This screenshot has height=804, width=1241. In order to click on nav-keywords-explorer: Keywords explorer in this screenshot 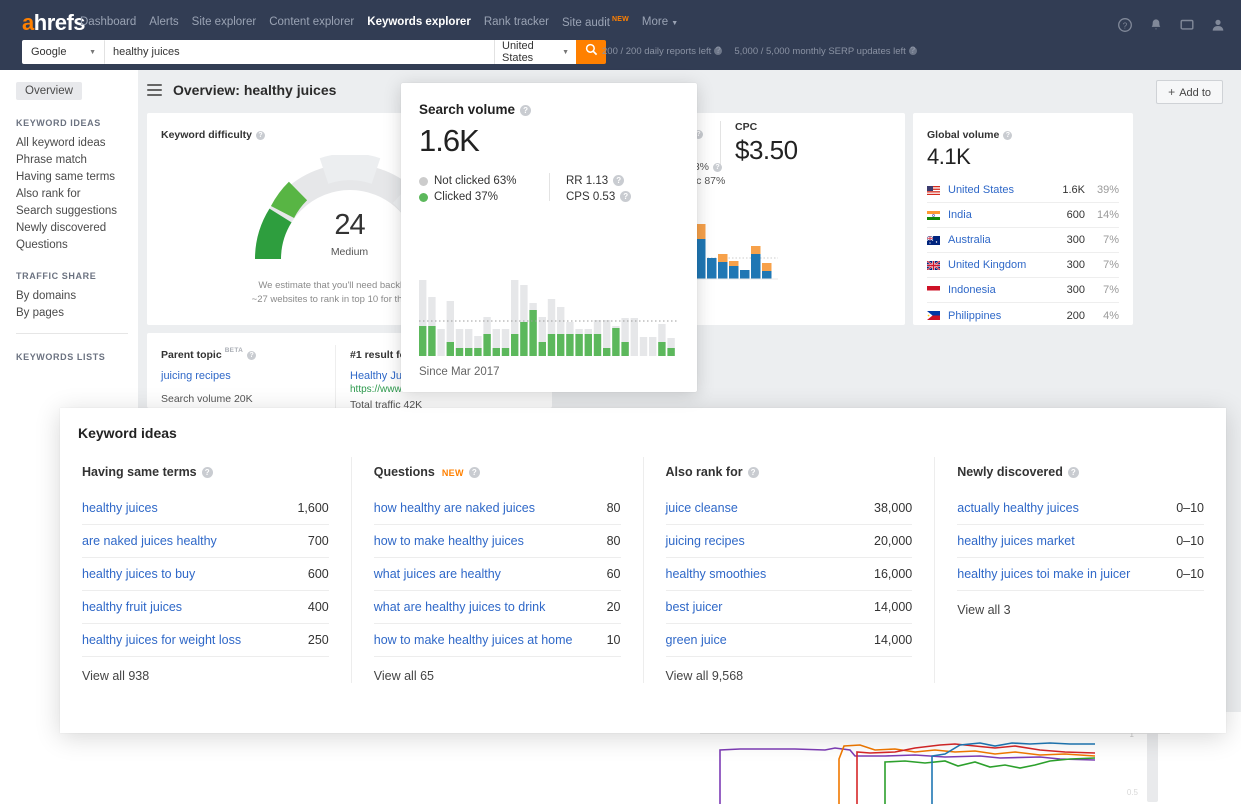, I will do `click(419, 22)`.